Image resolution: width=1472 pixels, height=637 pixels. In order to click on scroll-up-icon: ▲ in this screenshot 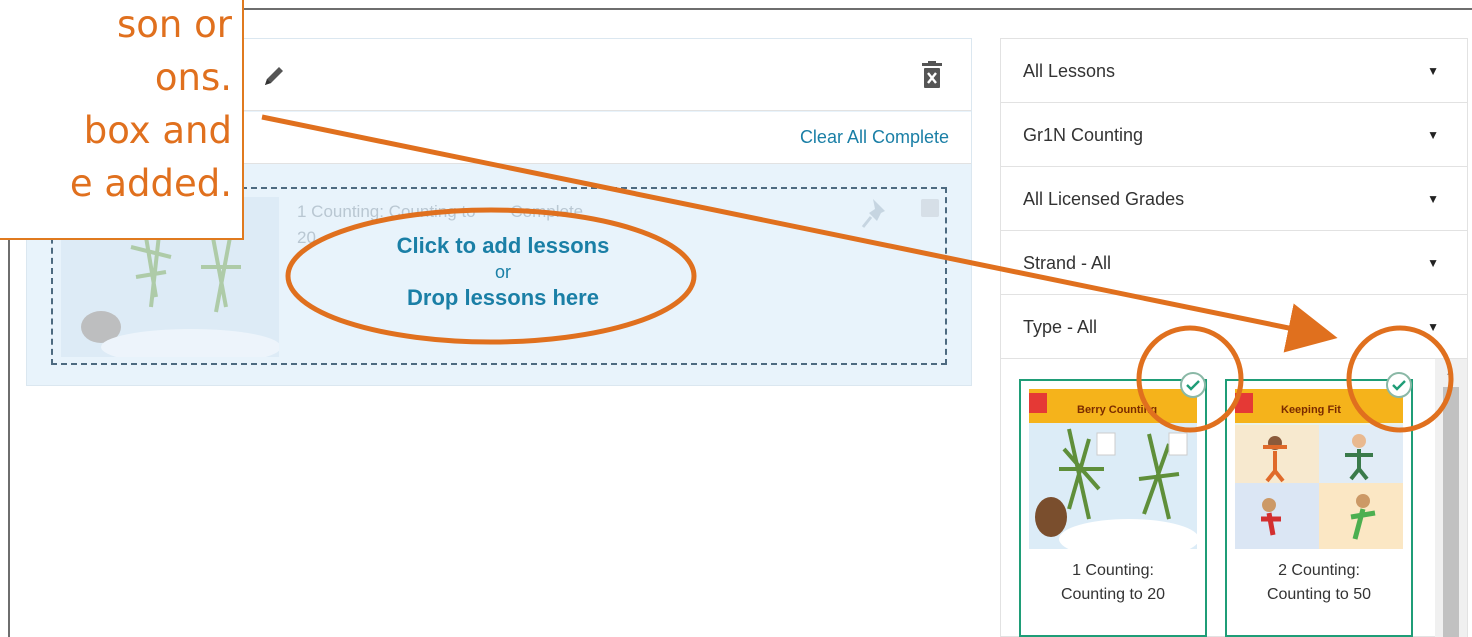, I will do `click(1450, 372)`.